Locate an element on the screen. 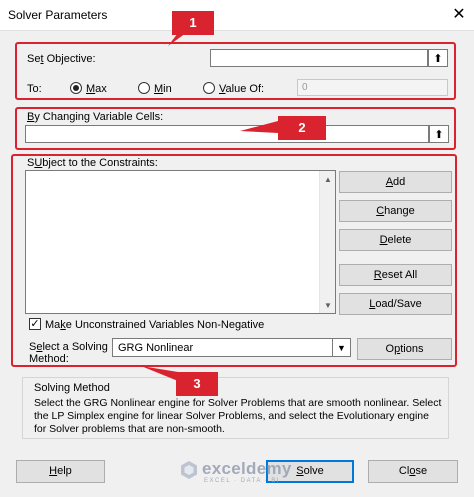 The height and width of the screenshot is (497, 474). callout-3: 3 is located at coordinates (197, 384).